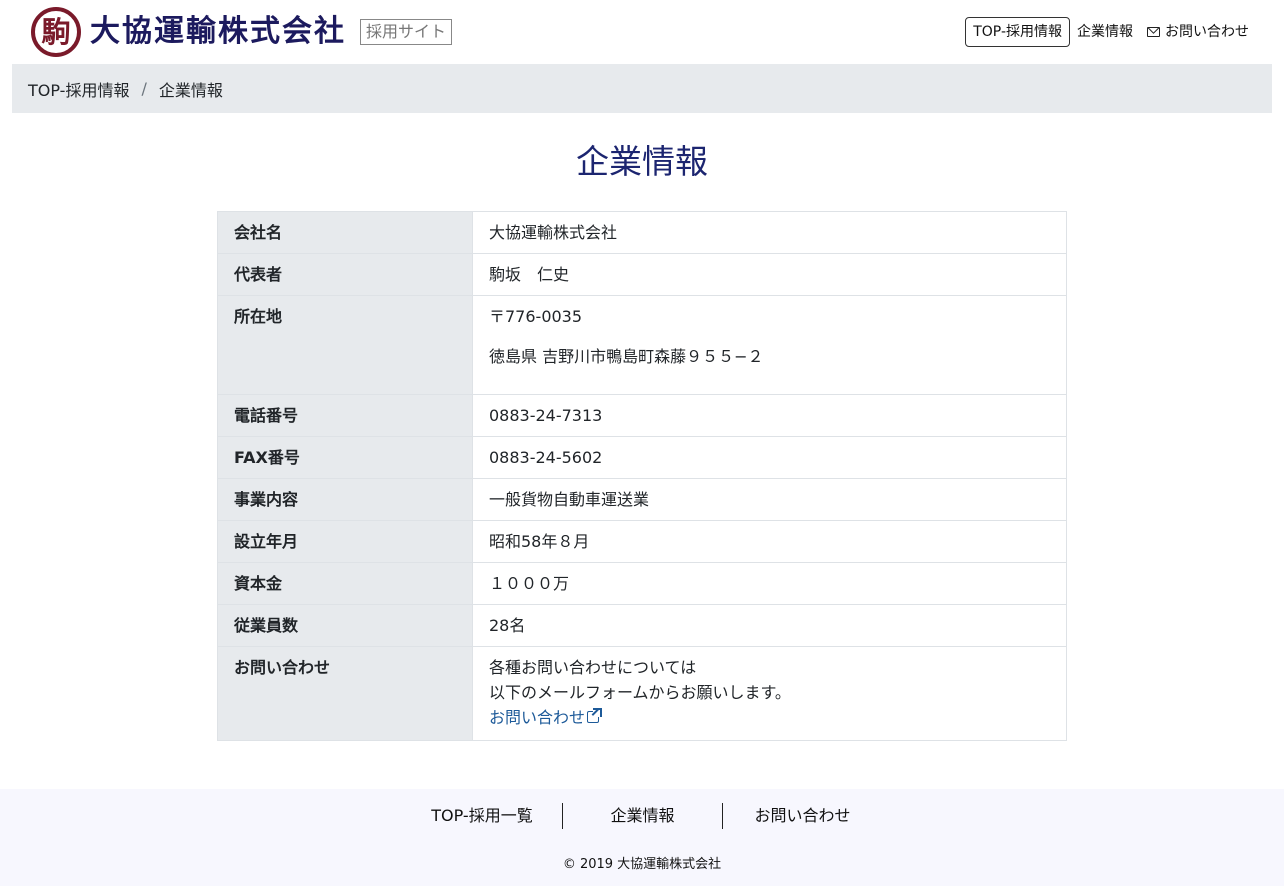  Describe the element at coordinates (769, 541) in the screenshot. I see `row-value: 昭和58年８月` at that location.